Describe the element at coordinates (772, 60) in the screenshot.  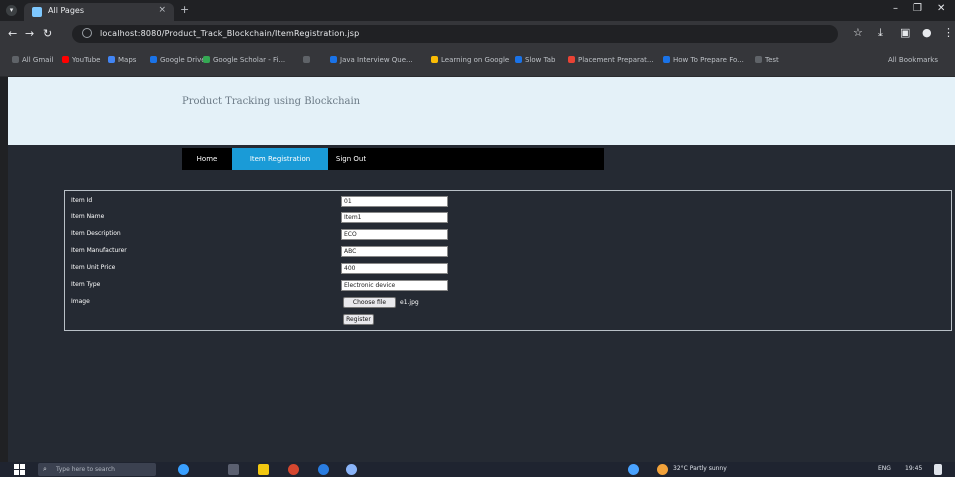
I see `bookmark-label: Test` at that location.